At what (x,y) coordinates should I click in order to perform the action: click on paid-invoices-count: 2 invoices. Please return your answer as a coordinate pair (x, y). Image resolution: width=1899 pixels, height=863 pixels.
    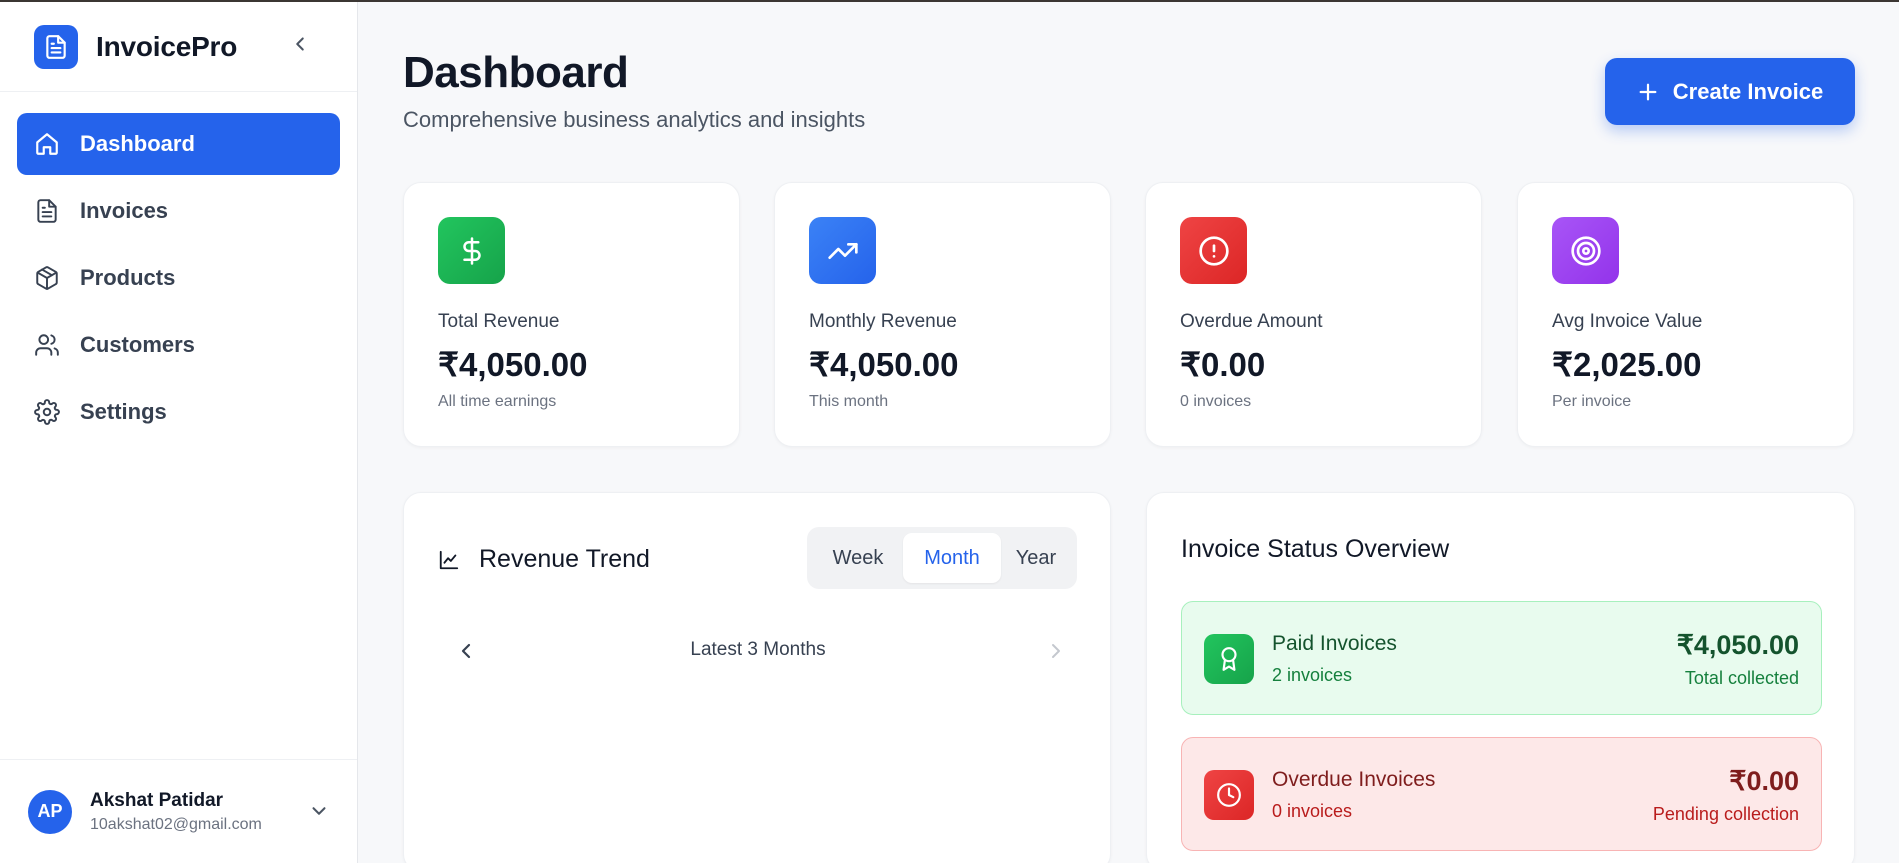
    Looking at the image, I should click on (1312, 675).